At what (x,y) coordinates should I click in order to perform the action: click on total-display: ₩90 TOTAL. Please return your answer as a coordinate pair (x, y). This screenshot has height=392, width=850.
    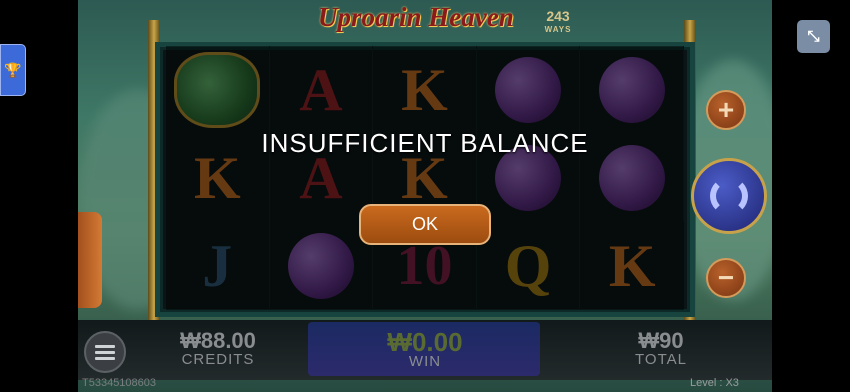
    Looking at the image, I should click on (661, 349).